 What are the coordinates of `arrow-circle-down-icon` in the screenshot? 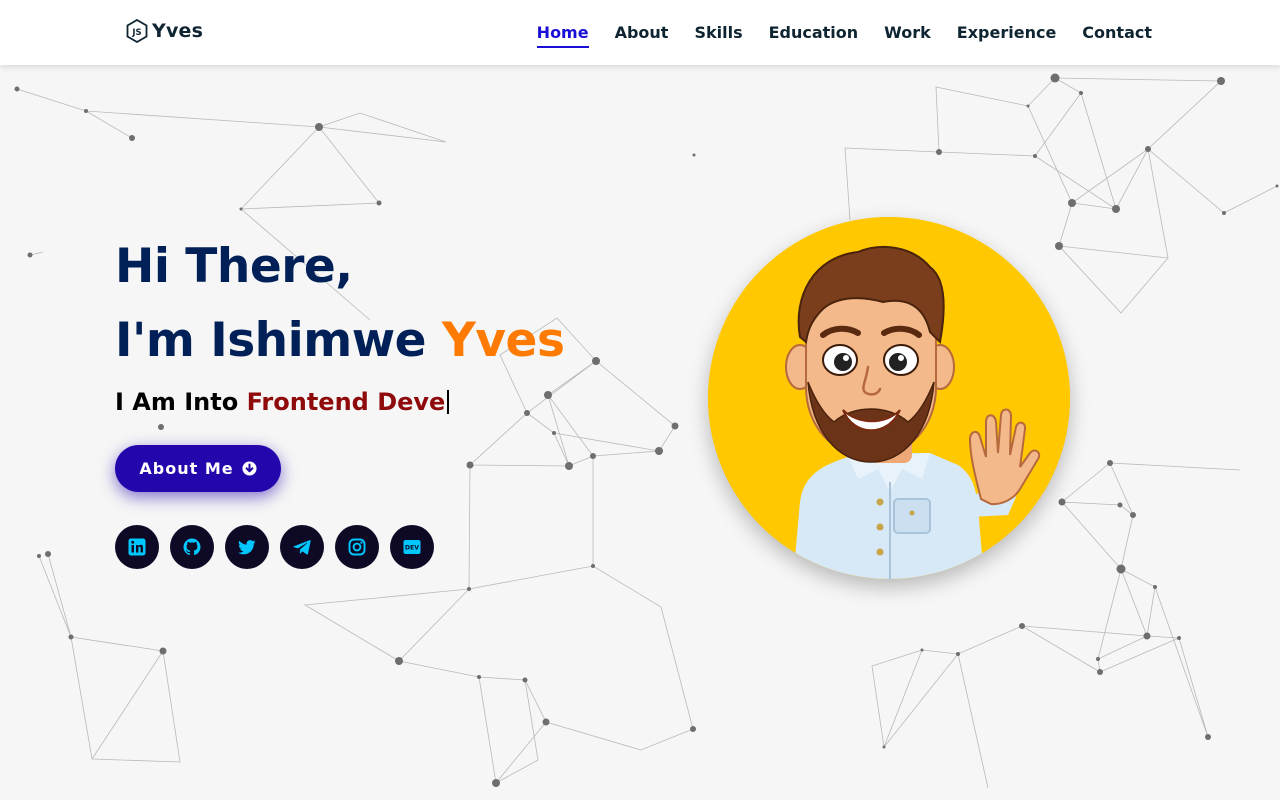 It's located at (249, 468).